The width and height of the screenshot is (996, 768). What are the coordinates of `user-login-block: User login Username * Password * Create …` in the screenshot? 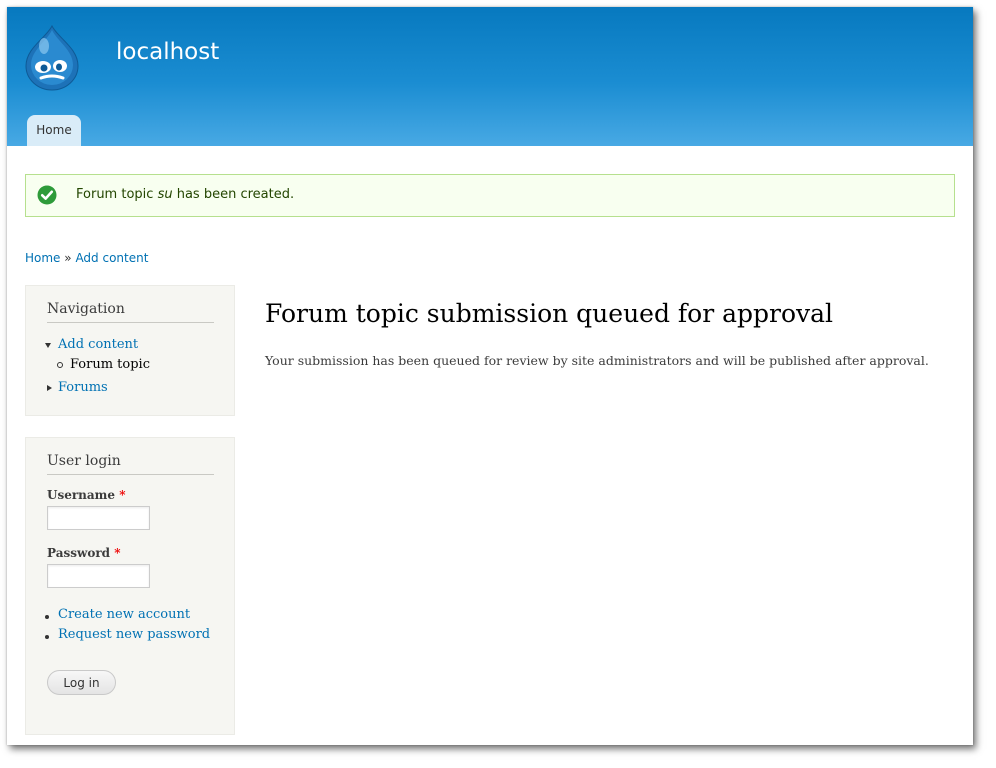 It's located at (130, 586).